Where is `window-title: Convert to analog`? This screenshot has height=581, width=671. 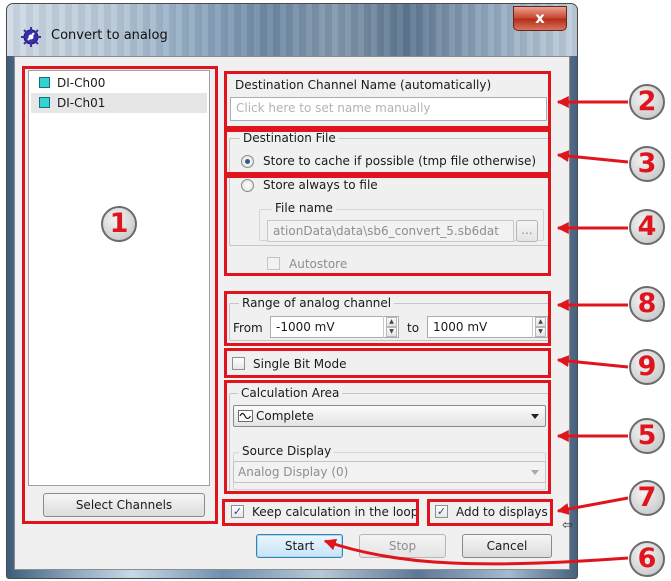 window-title: Convert to analog is located at coordinates (109, 35).